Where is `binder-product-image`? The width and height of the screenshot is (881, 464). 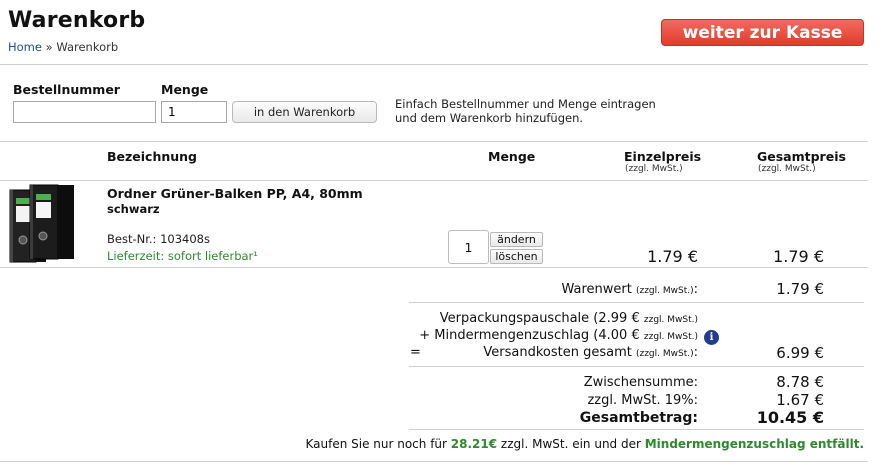 binder-product-image is located at coordinates (41, 223).